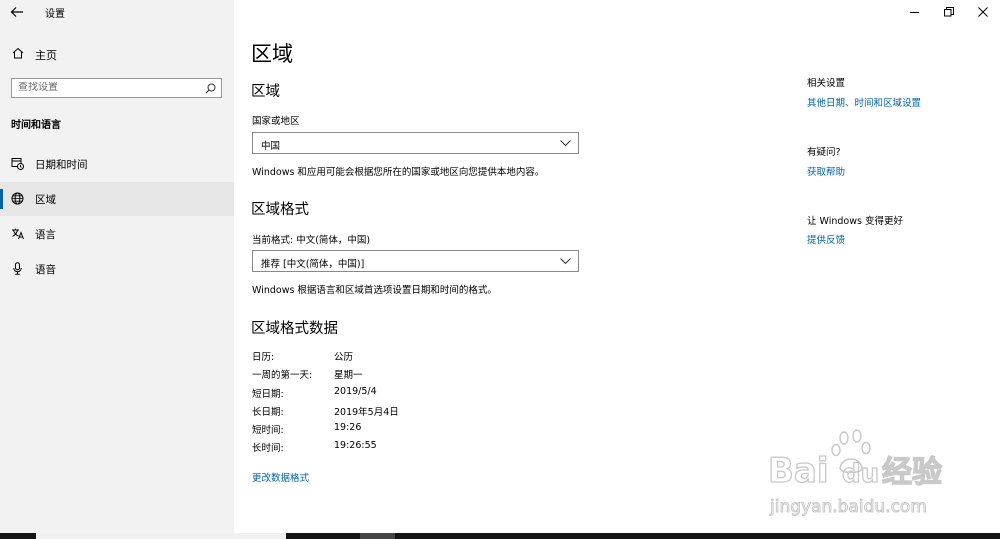 This screenshot has height=539, width=1000. I want to click on back-arrow-icon, so click(16, 12).